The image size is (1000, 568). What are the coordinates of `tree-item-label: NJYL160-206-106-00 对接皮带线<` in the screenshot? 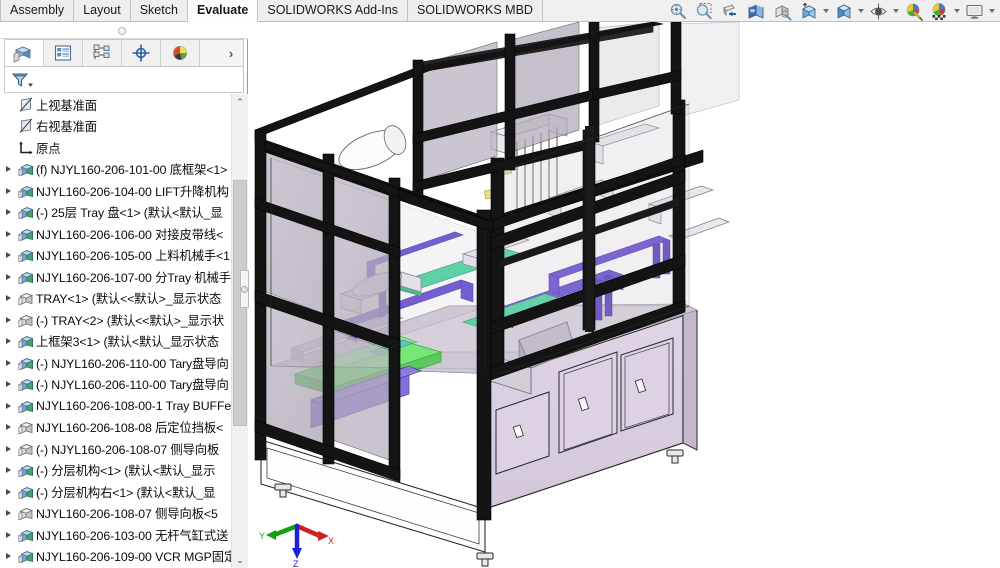 It's located at (130, 234).